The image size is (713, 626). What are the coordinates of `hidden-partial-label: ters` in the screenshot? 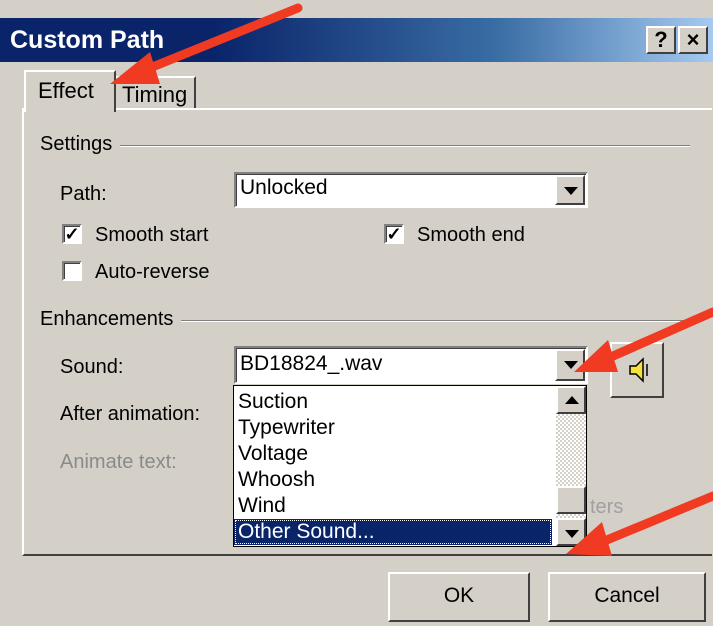 It's located at (607, 507).